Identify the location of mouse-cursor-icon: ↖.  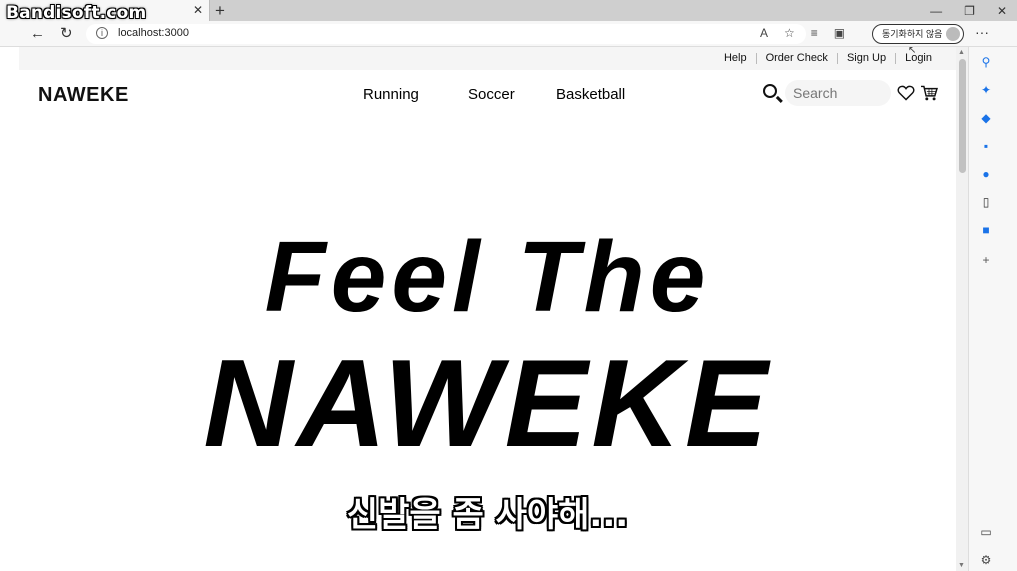
(912, 50).